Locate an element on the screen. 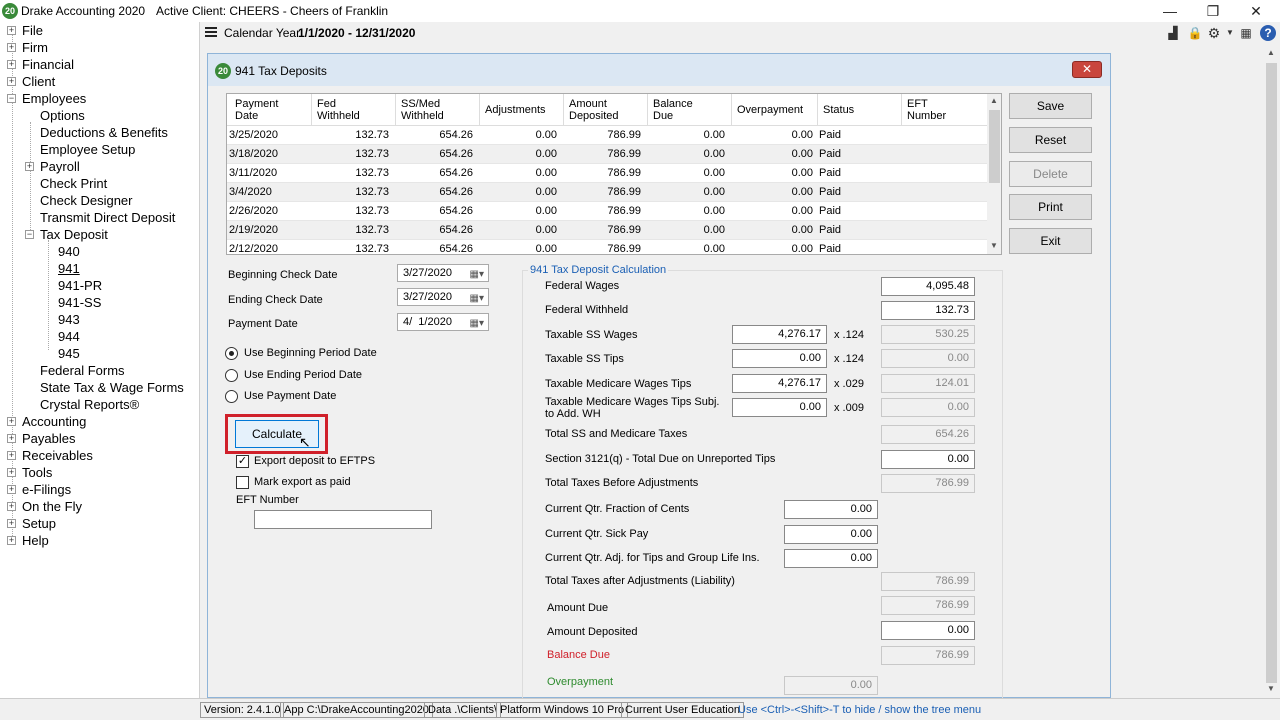 The width and height of the screenshot is (1280, 720). tree-help: Help is located at coordinates (35, 540).